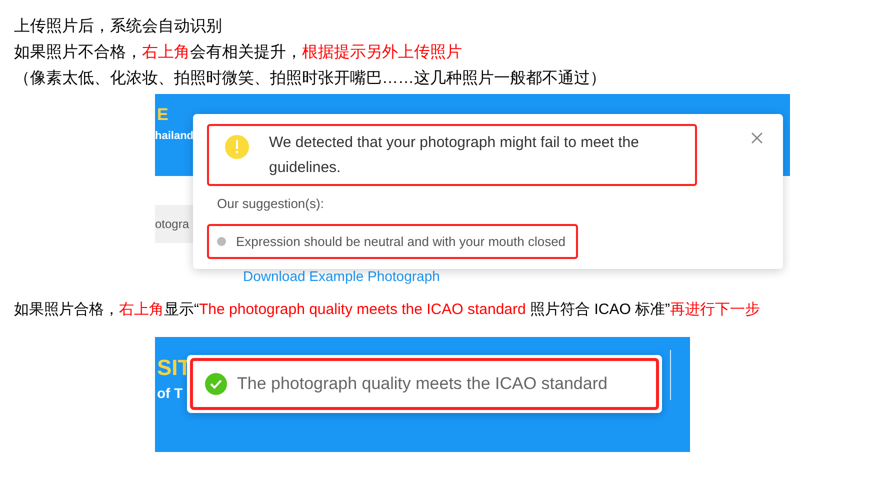 The image size is (885, 478). Describe the element at coordinates (310, 78) in the screenshot. I see `caption-text: （像素太低、化浓妆、拍照时微笑、拍照时张开嘴巴……这几种照片一般都不通过）` at that location.